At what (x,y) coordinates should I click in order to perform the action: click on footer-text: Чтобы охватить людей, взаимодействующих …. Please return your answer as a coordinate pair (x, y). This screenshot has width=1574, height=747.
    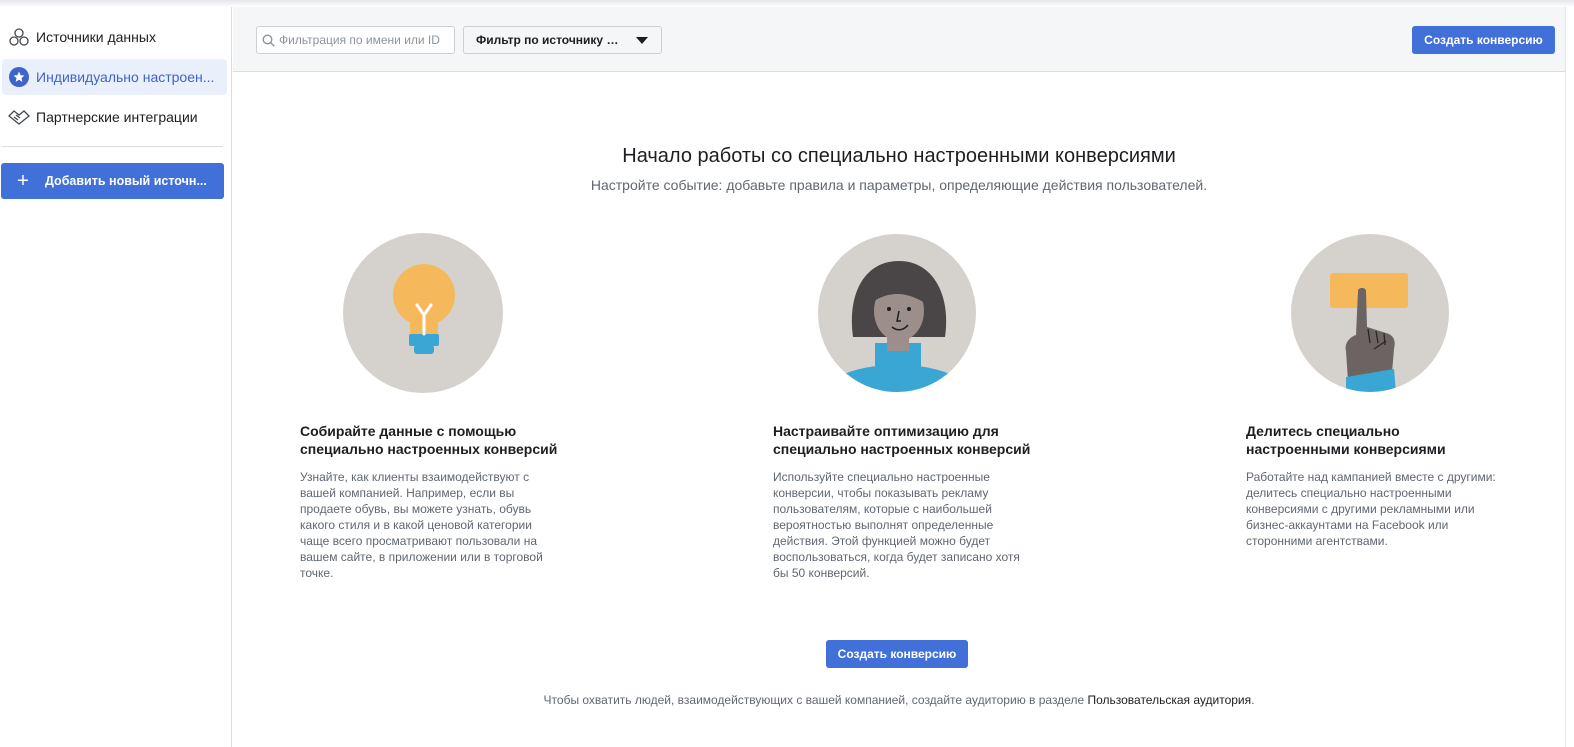
    Looking at the image, I should click on (815, 700).